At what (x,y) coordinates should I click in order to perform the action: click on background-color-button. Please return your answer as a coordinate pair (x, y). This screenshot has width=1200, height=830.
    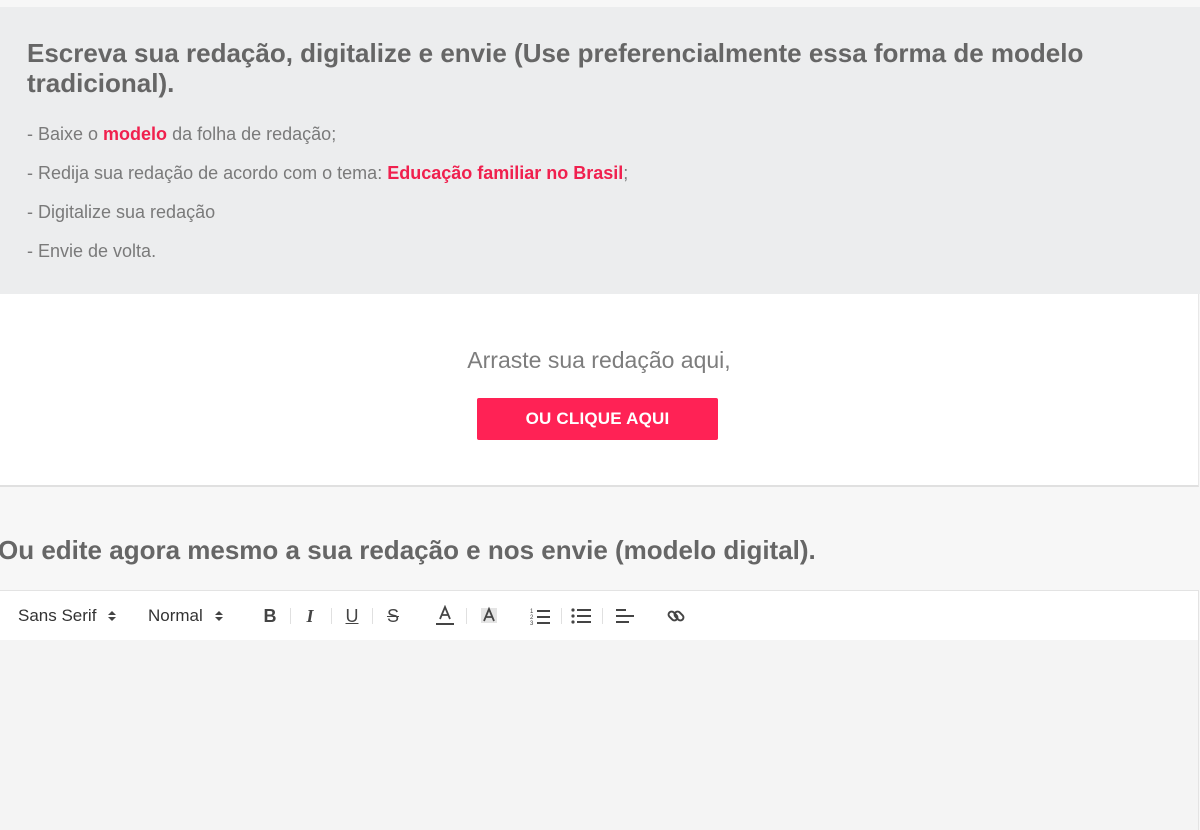
    Looking at the image, I should click on (489, 616).